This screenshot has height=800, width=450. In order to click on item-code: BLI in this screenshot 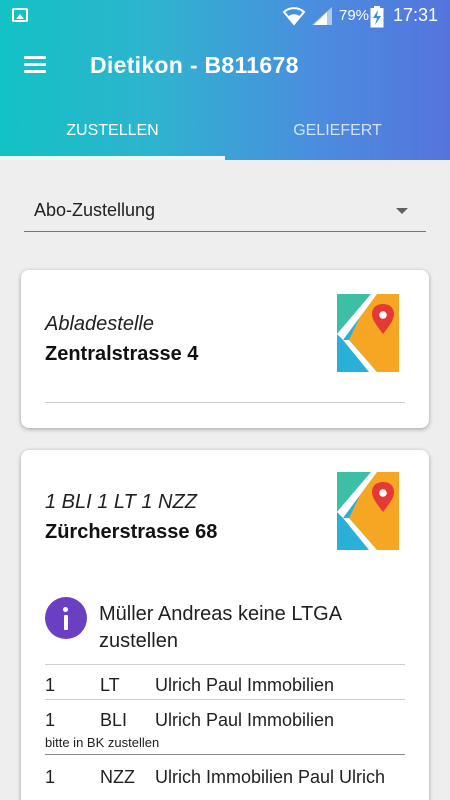, I will do `click(114, 720)`.